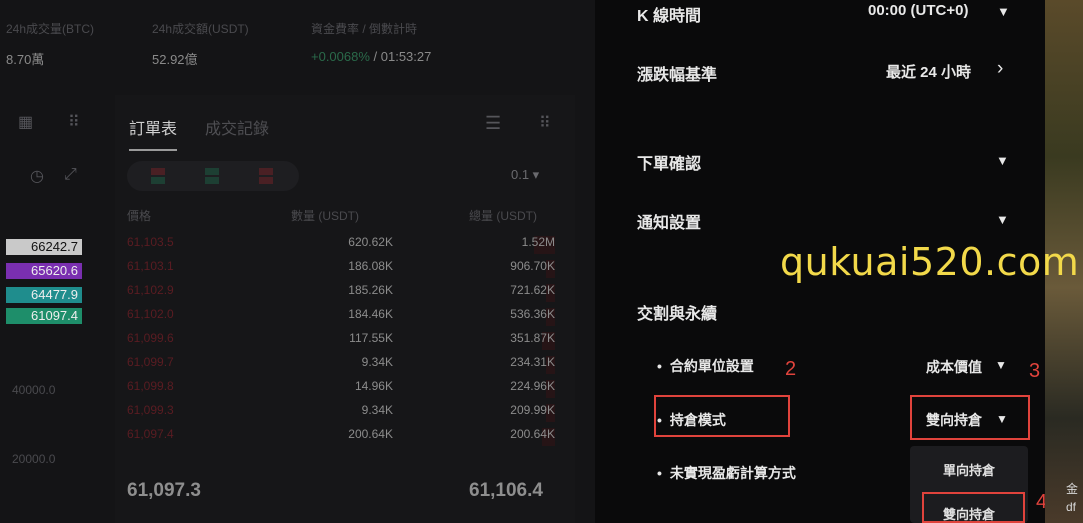  Describe the element at coordinates (150, 290) in the screenshot. I see `orderbook-price: 61,102.9` at that location.